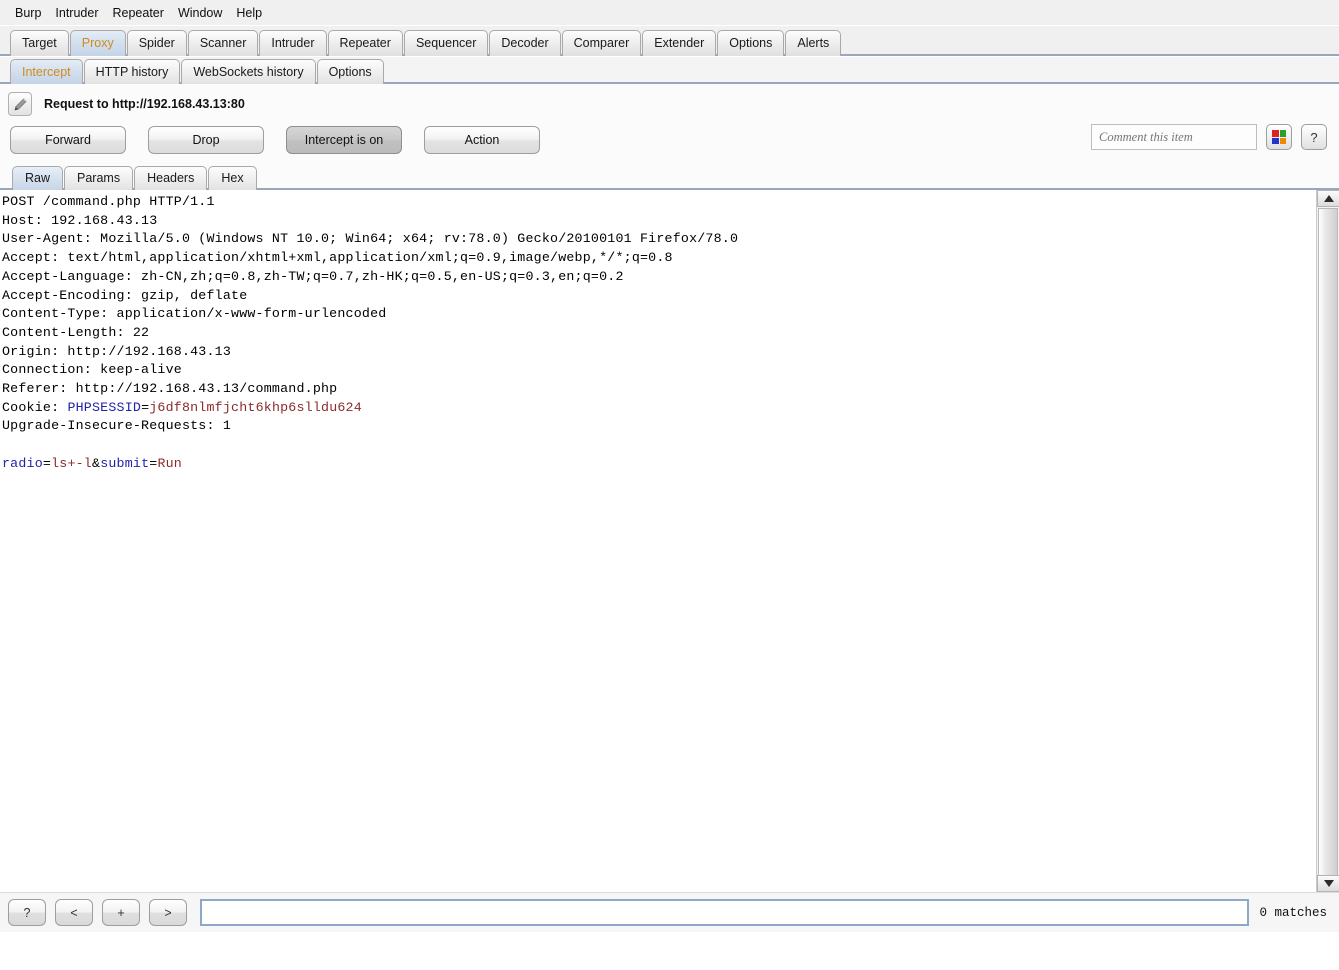 The width and height of the screenshot is (1339, 970). Describe the element at coordinates (813, 43) in the screenshot. I see `tab-alerts: Alerts` at that location.